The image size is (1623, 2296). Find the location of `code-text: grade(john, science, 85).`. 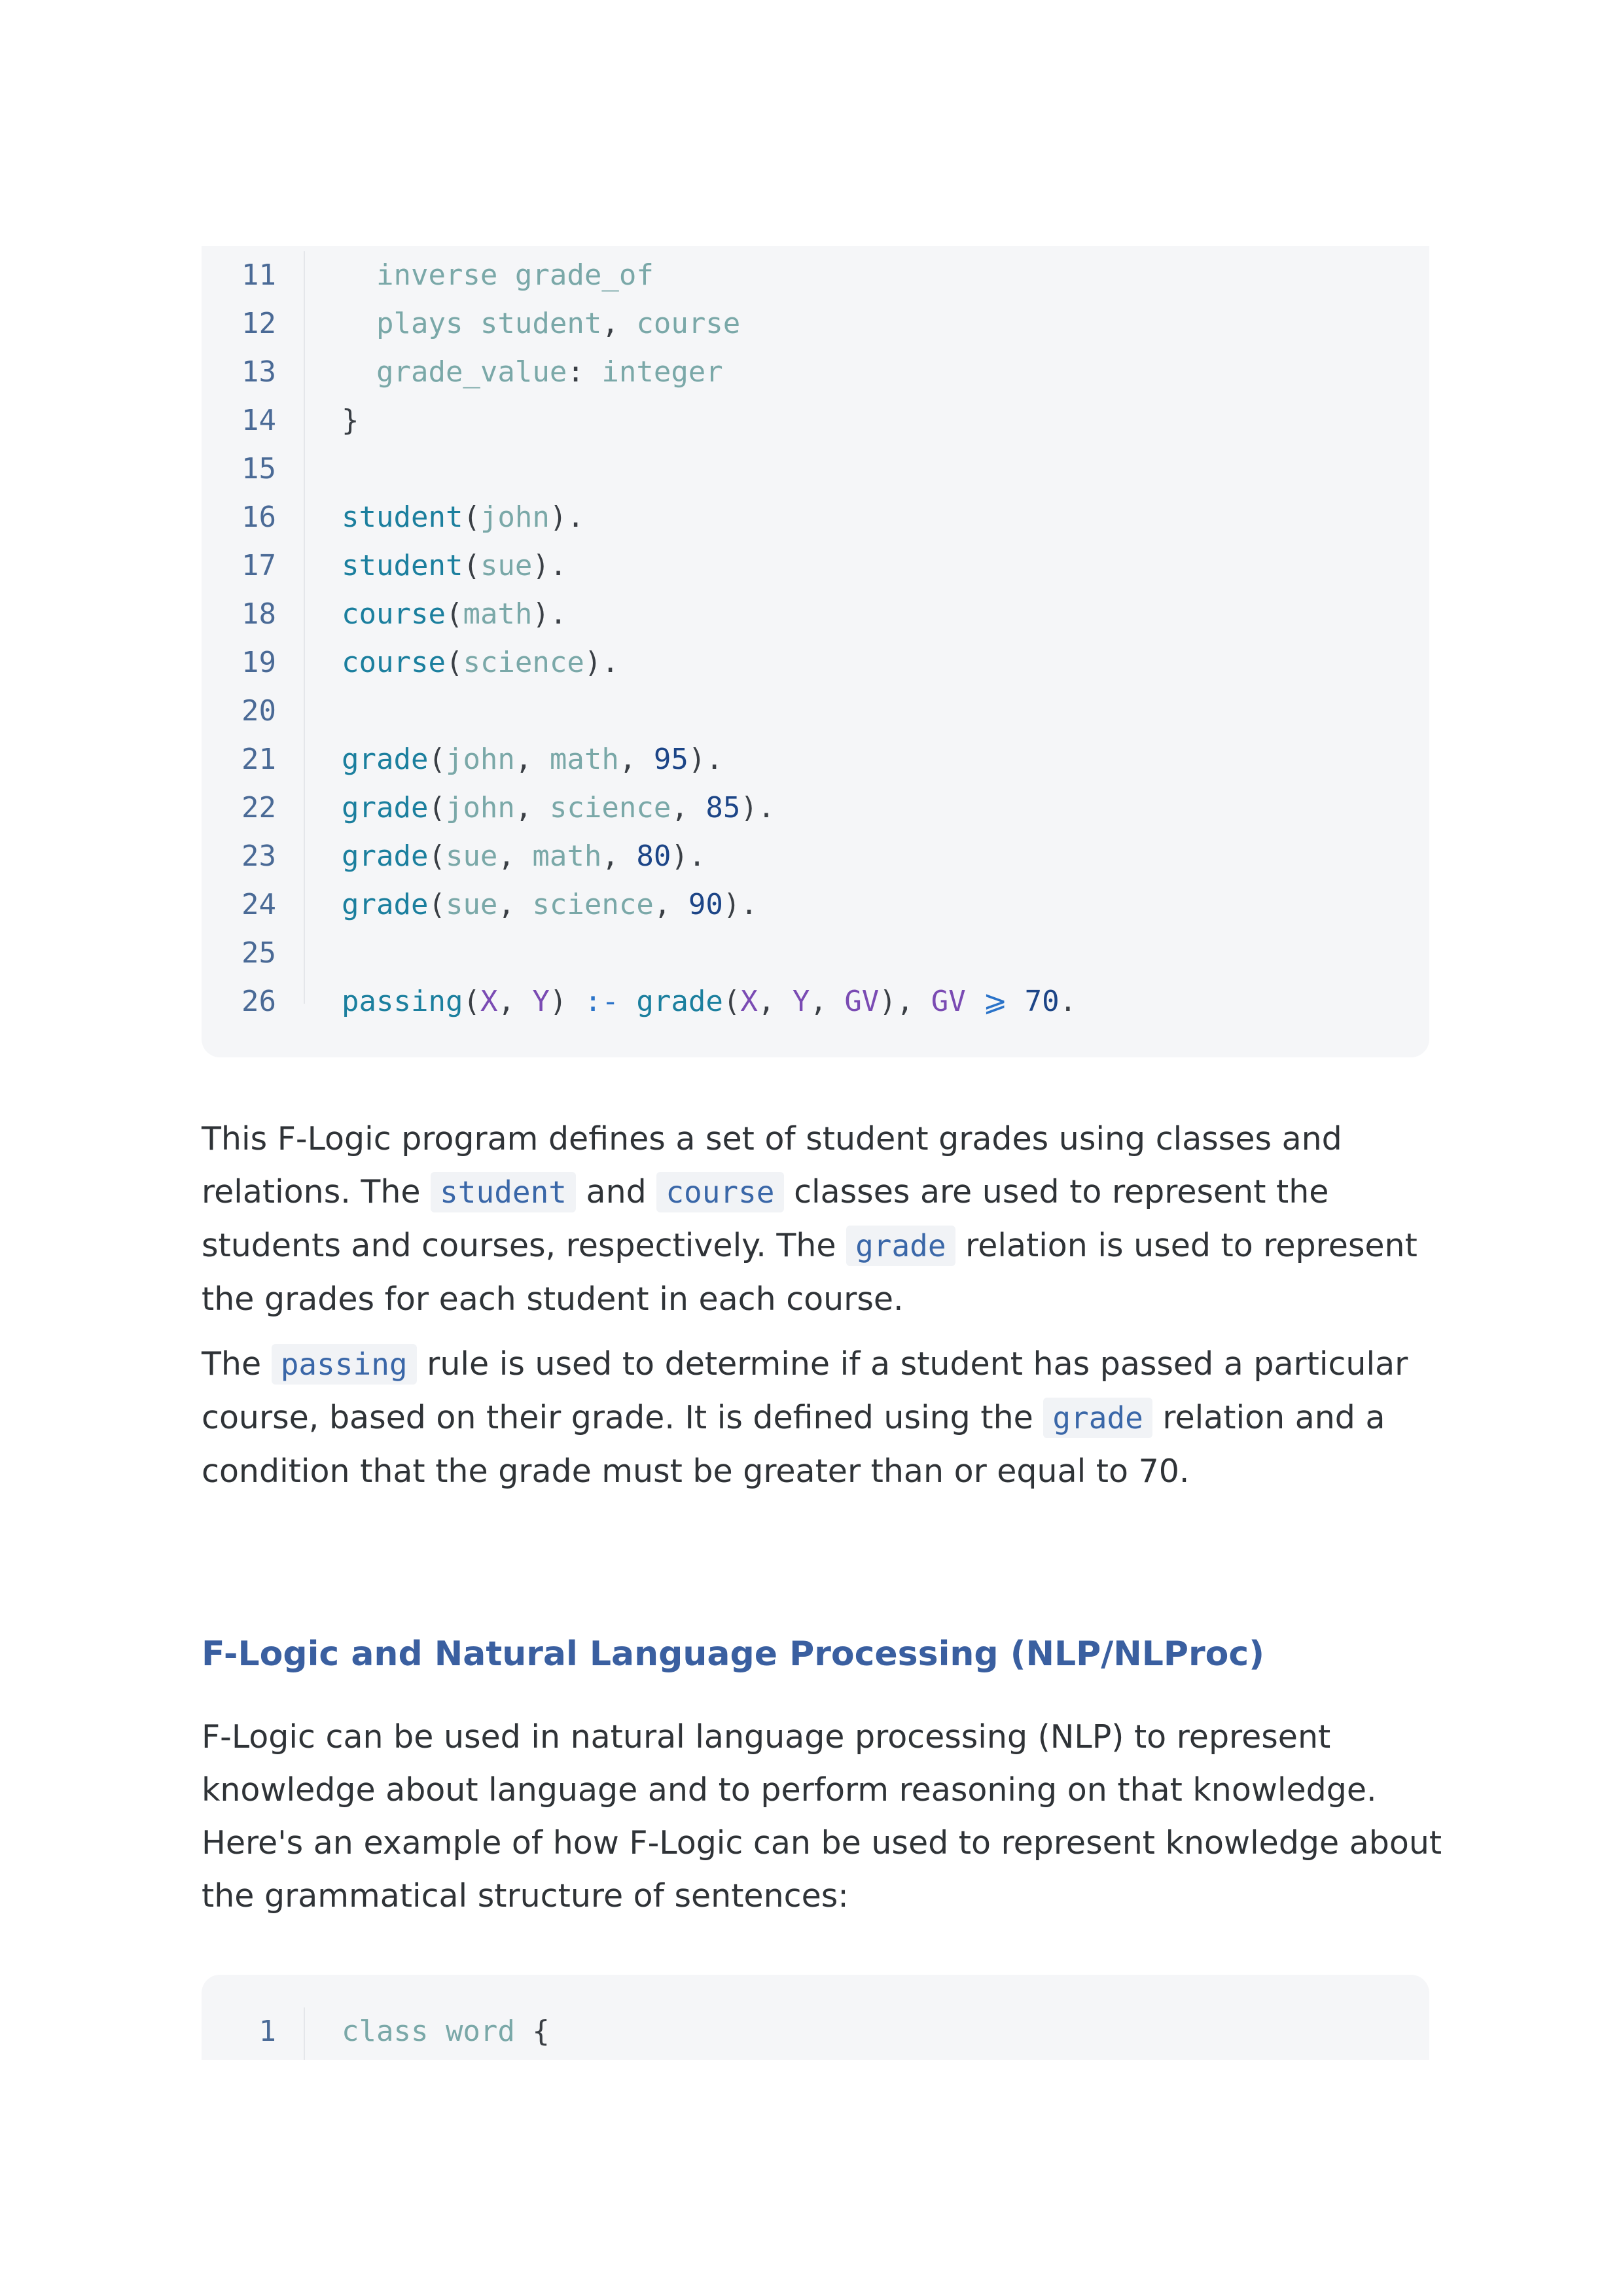

code-text: grade(john, science, 85). is located at coordinates (558, 808).